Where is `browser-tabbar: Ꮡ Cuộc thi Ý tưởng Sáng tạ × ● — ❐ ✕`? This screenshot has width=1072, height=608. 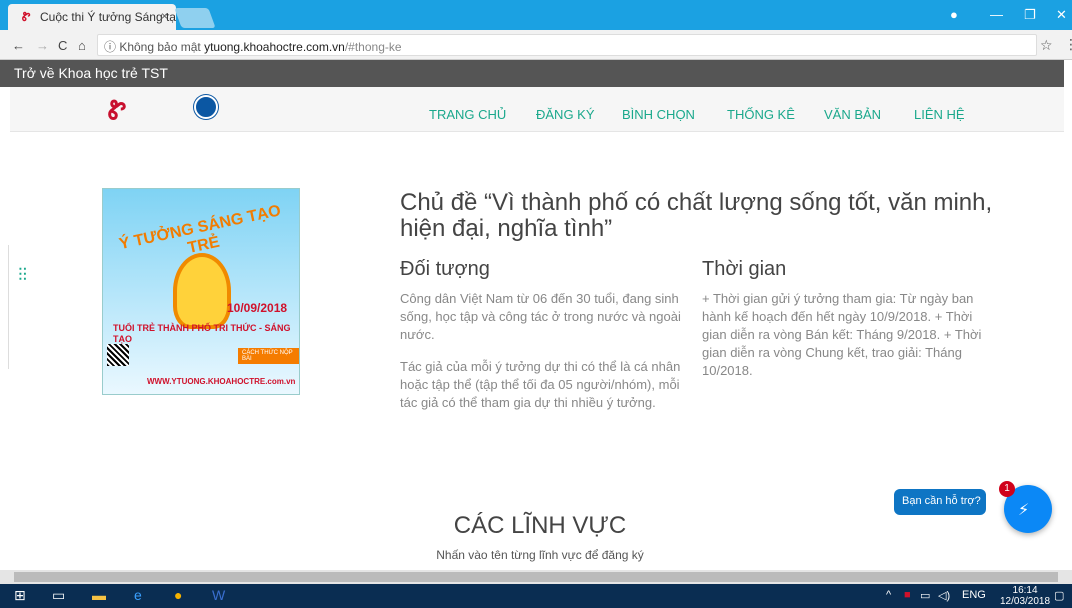
browser-tabbar: Ꮡ Cuộc thi Ý tưởng Sáng tạ × ● — ❐ ✕ is located at coordinates (536, 15).